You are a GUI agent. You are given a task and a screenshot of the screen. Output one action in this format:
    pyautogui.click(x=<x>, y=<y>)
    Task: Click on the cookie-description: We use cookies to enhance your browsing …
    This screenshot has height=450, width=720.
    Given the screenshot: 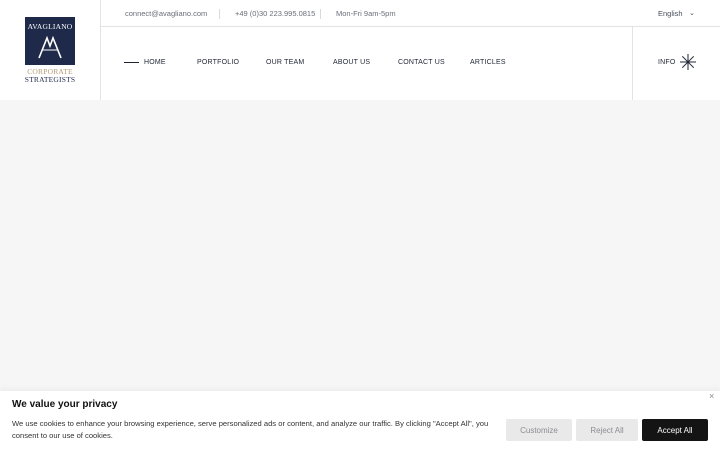 What is the action you would take?
    pyautogui.click(x=250, y=429)
    